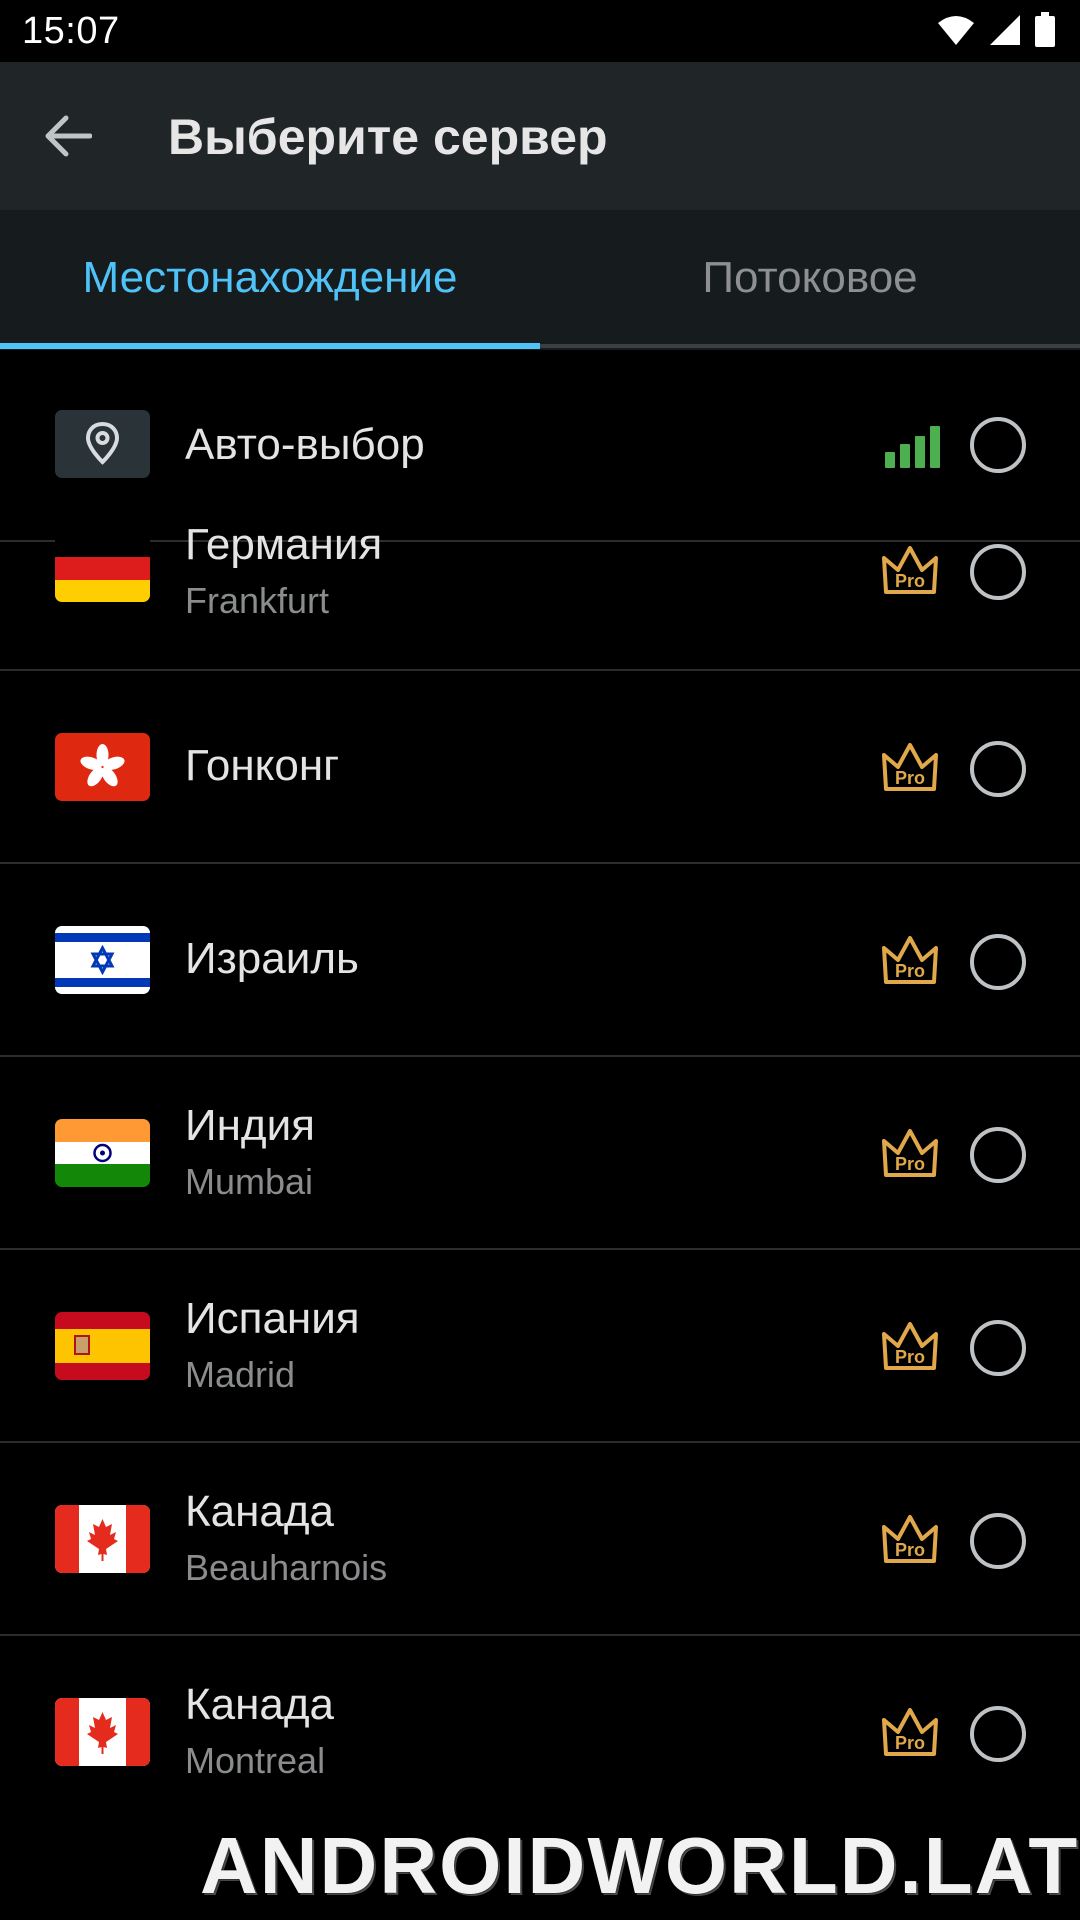 This screenshot has width=1080, height=1920. Describe the element at coordinates (540, 1539) in the screenshot. I see `server-row-canada-beauharnois: Канада Beauharnois Pro` at that location.